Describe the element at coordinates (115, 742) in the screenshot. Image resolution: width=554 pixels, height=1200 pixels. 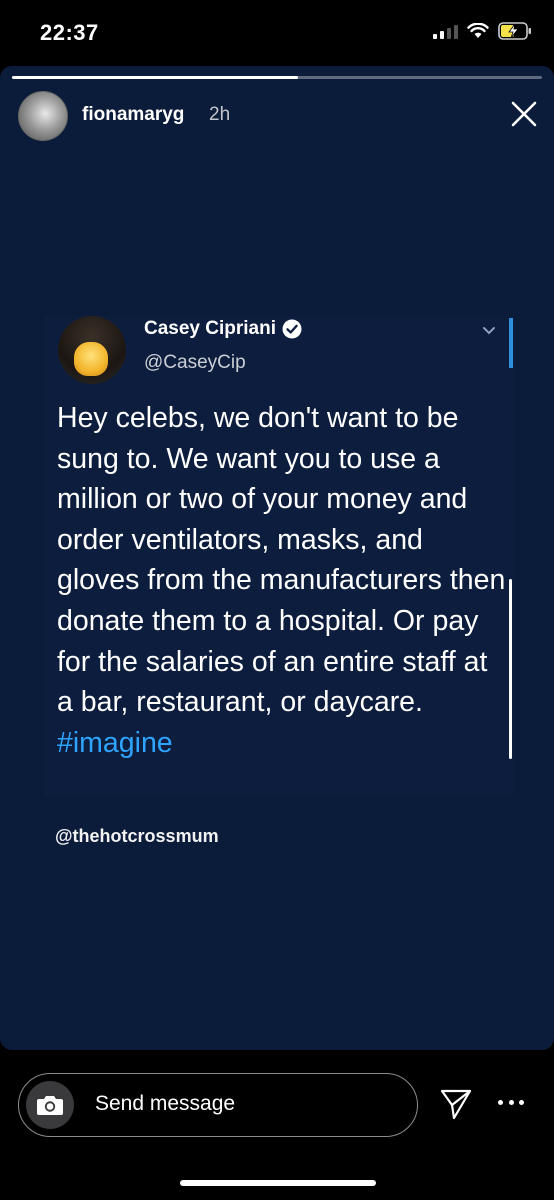
I see `tweet-hashtag: #imagine` at that location.